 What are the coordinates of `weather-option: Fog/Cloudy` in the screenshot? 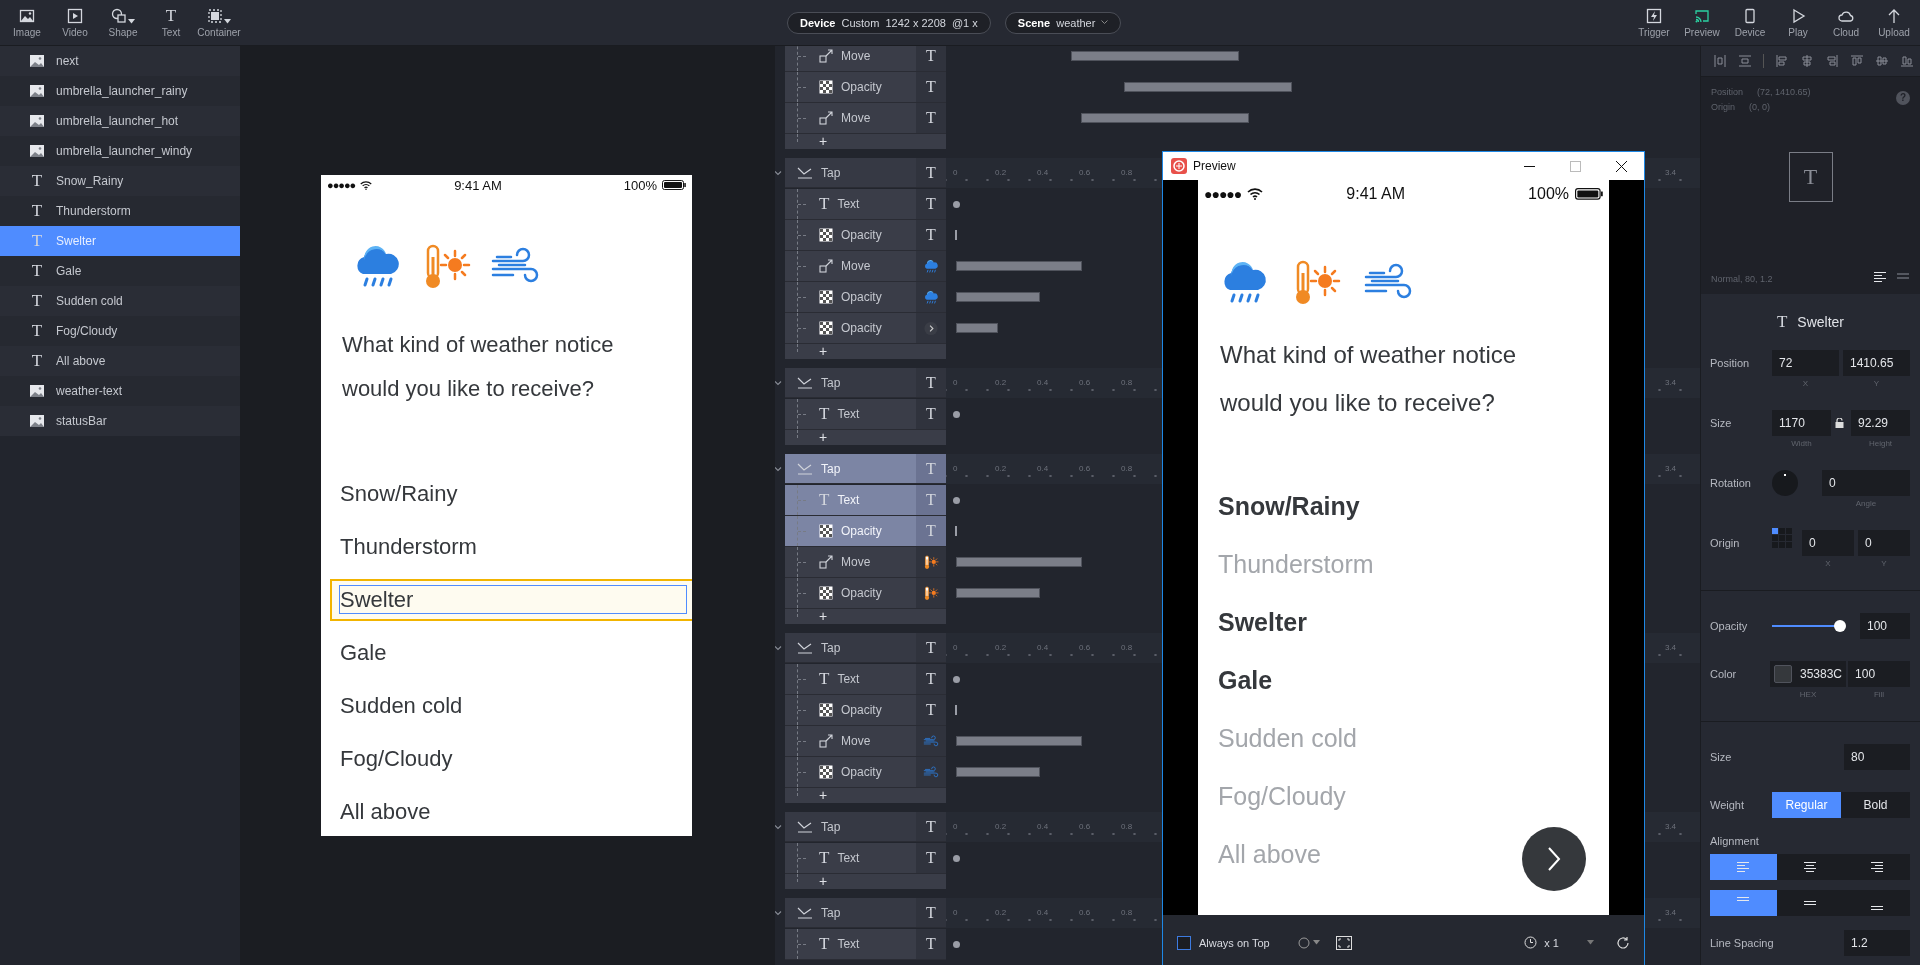 It's located at (511, 759).